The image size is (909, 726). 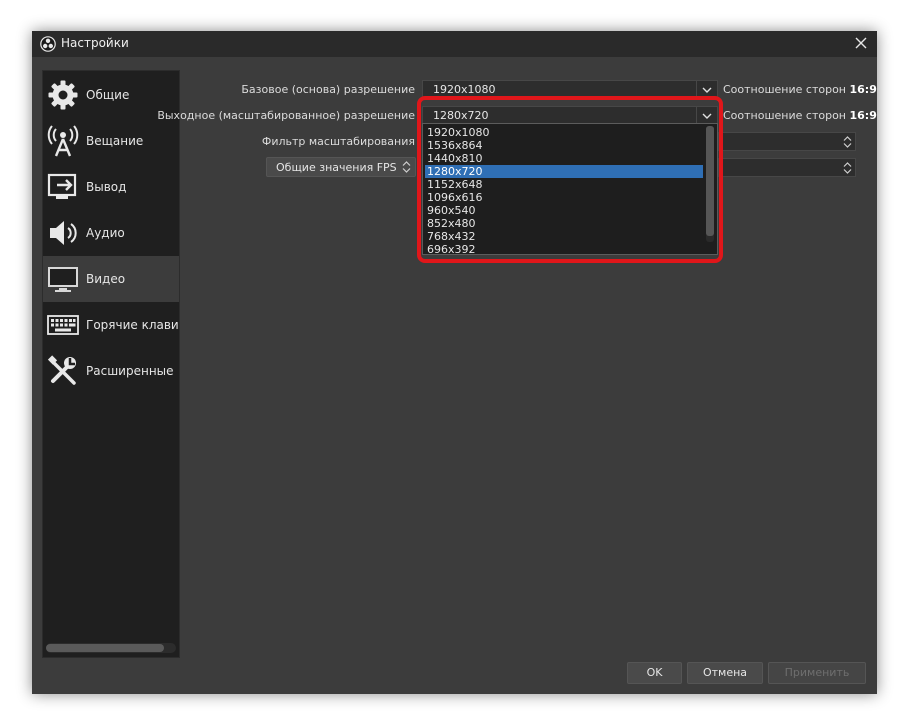 I want to click on sidebar-item-label: Вывод, so click(x=106, y=187).